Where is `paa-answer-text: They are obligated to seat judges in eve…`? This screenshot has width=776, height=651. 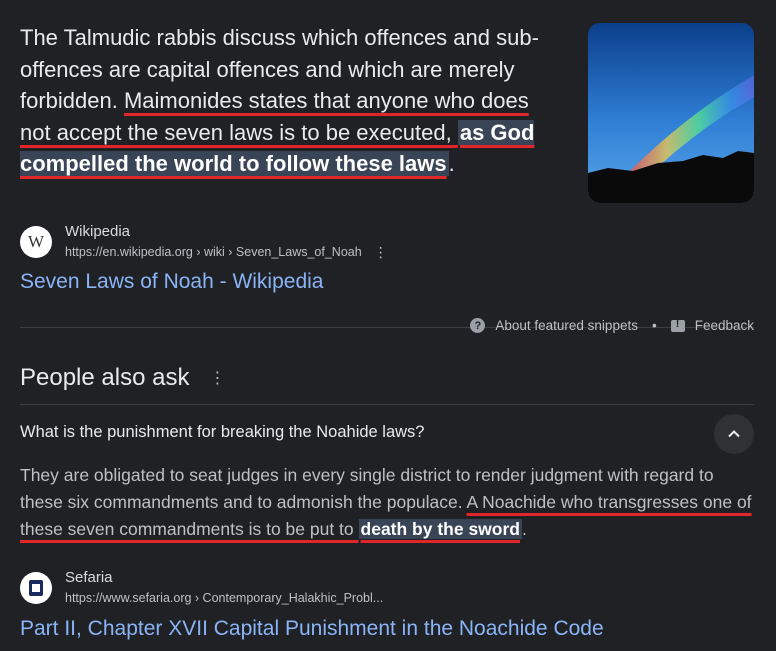 paa-answer-text: They are obligated to seat judges in eve… is located at coordinates (387, 502).